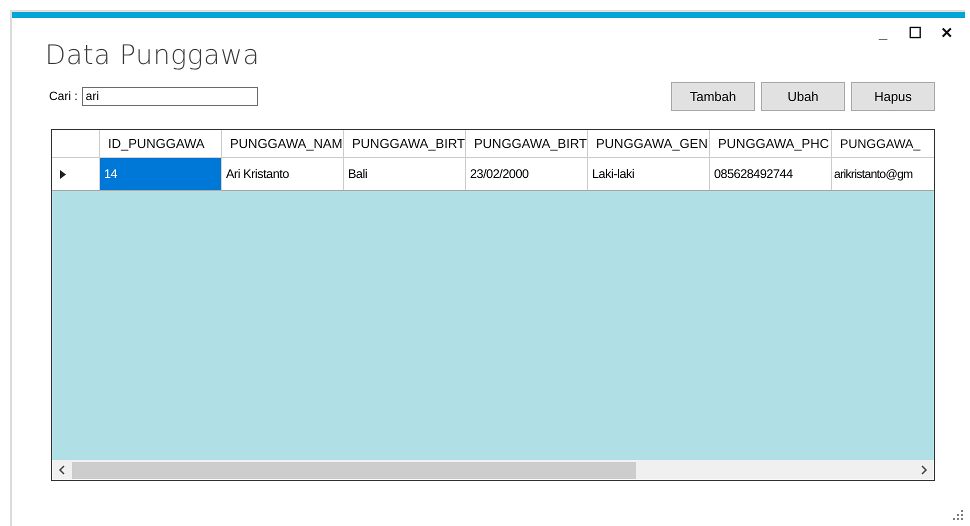 This screenshot has height=526, width=970. I want to click on scroll-right-icon, so click(924, 470).